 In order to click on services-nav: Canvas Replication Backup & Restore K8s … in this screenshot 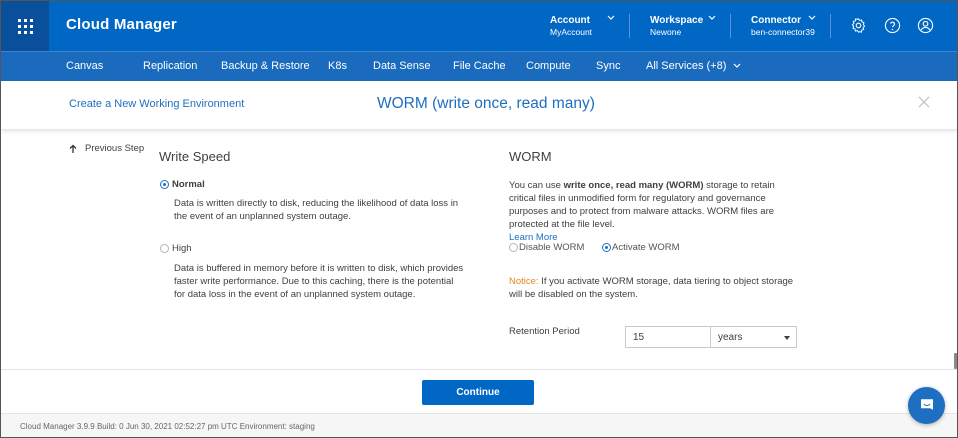, I will do `click(479, 66)`.